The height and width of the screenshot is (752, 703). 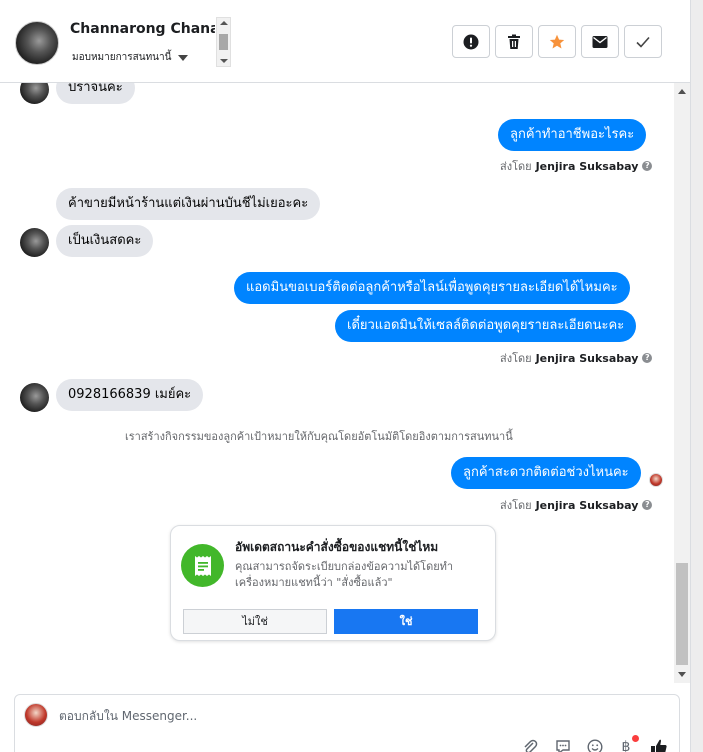 I want to click on paperclip-icon, so click(x=531, y=745).